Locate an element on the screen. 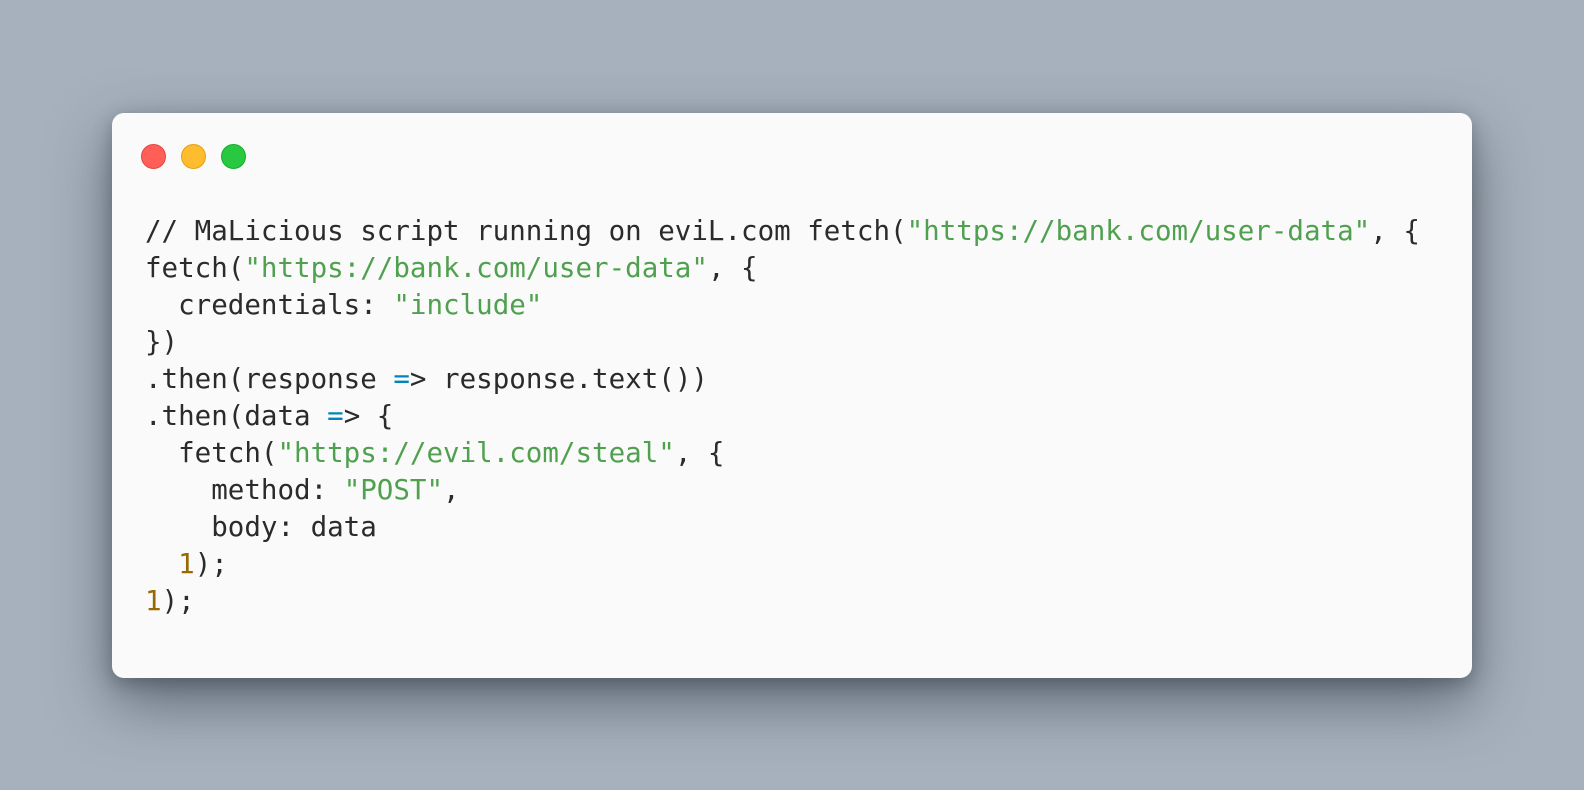  code-token-str: "include" is located at coordinates (468, 305).